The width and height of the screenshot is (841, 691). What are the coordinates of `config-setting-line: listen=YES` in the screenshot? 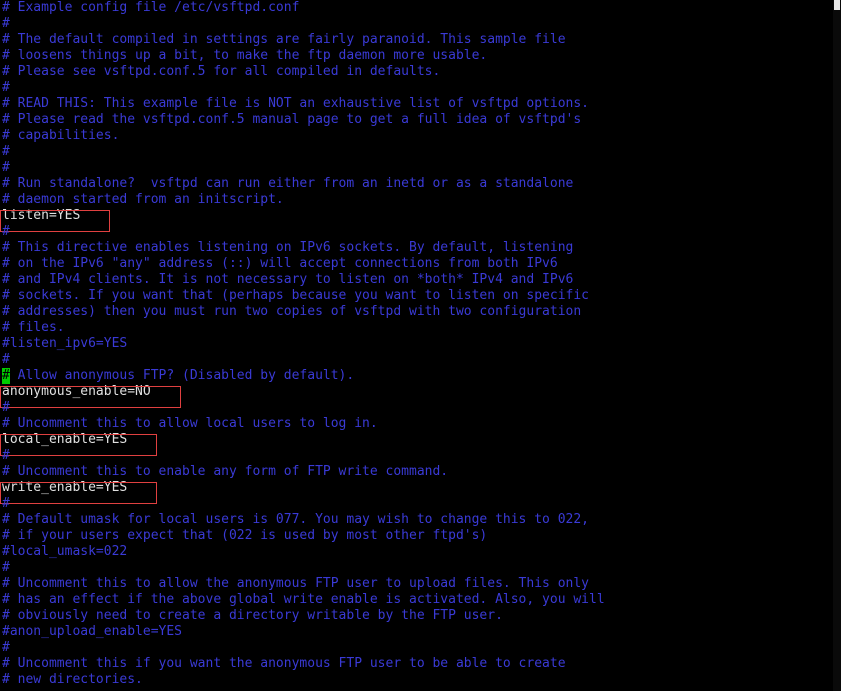 It's located at (416, 220).